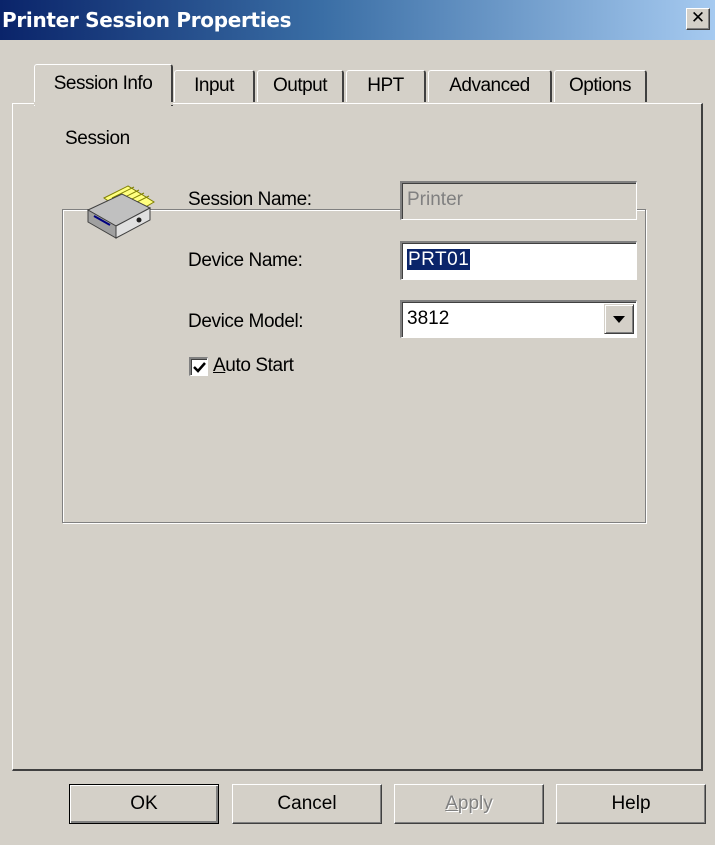 The width and height of the screenshot is (715, 845). Describe the element at coordinates (253, 366) in the screenshot. I see `auto-start-label: Auto Start` at that location.